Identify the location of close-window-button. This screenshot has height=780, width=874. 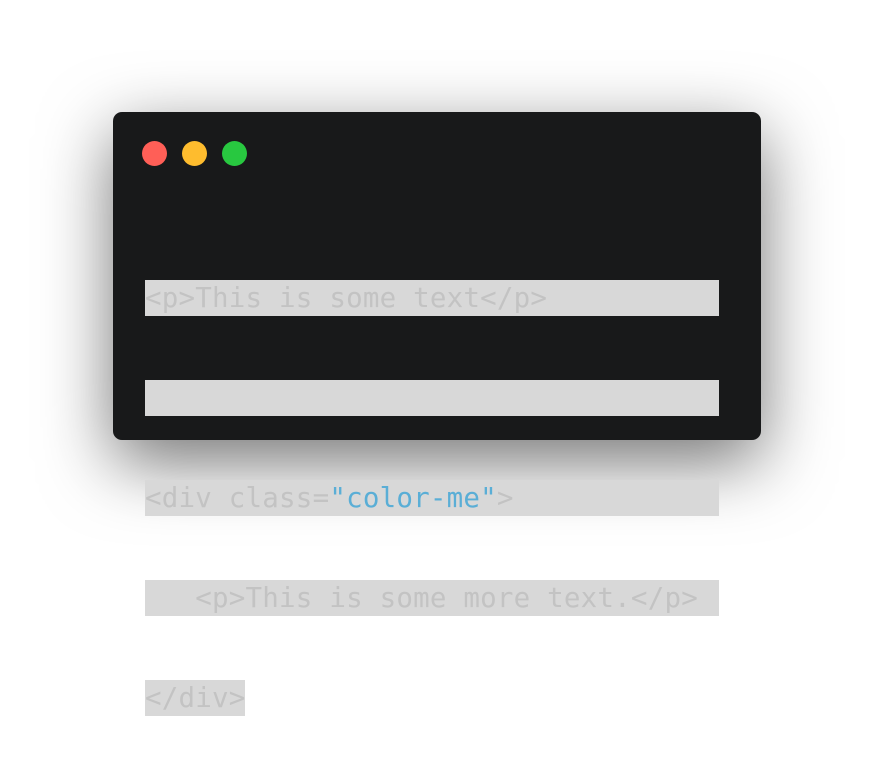
(154, 153).